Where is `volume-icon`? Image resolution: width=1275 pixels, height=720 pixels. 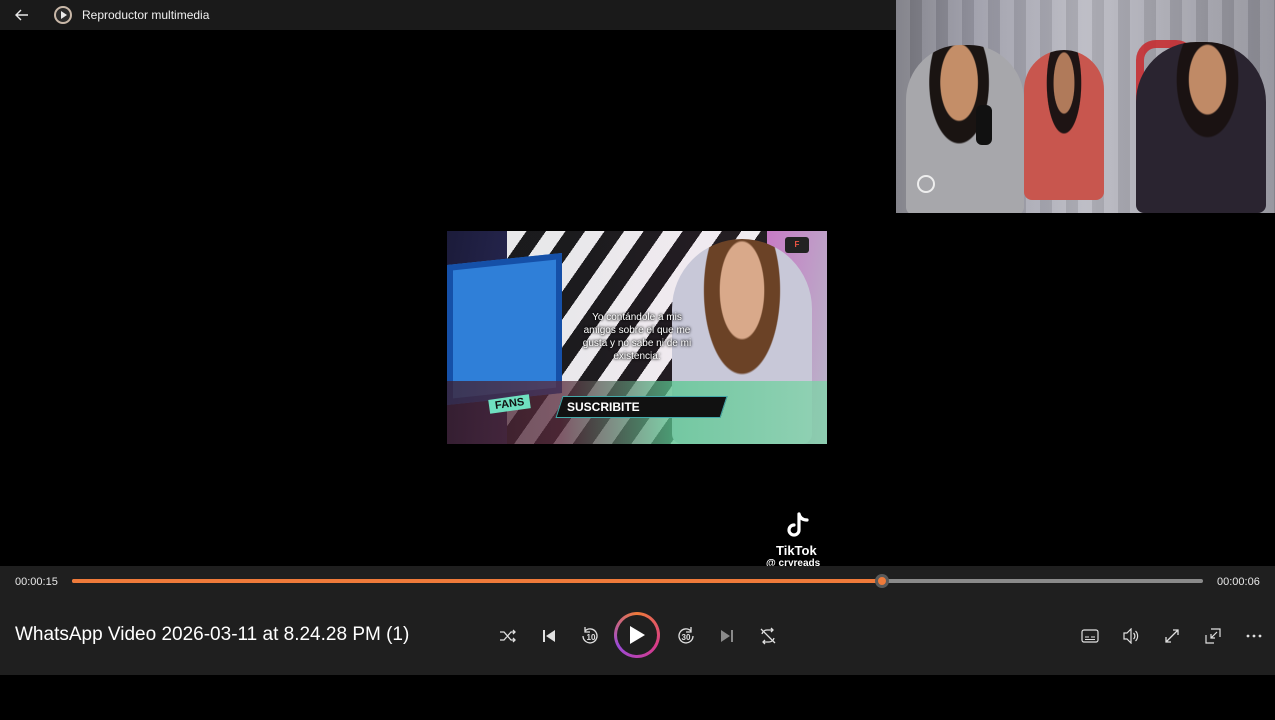
volume-icon is located at coordinates (1131, 636).